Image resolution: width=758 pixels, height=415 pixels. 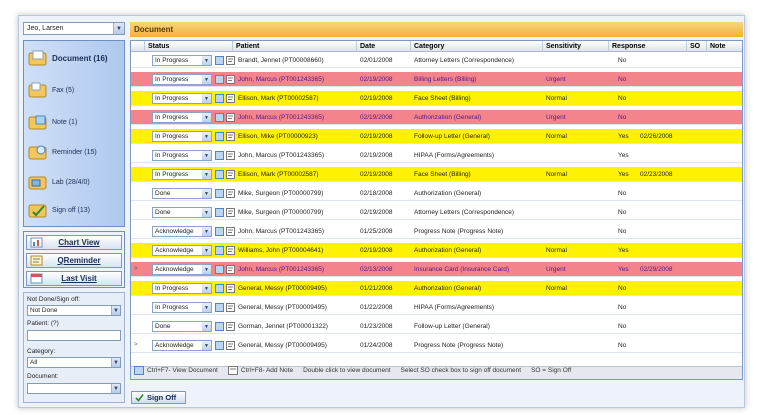 I want to click on column-header-so: SO, so click(x=697, y=46).